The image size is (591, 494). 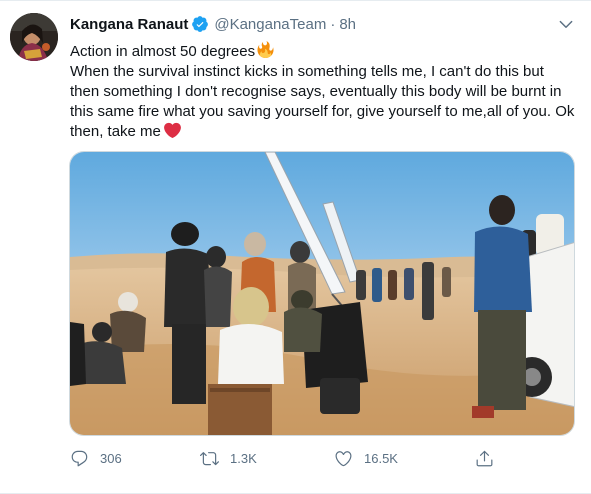 I want to click on tweet-actions: 306 1.3K 16.5K, so click(x=290, y=459).